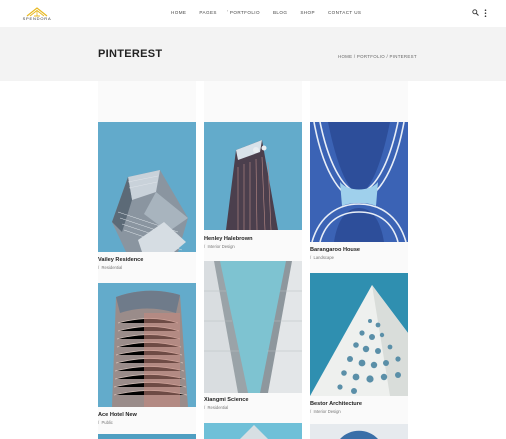  What do you see at coordinates (253, 54) in the screenshot?
I see `page-title-band: PINTEREST HOME / PORTFOLIO / PINTEREST` at bounding box center [253, 54].